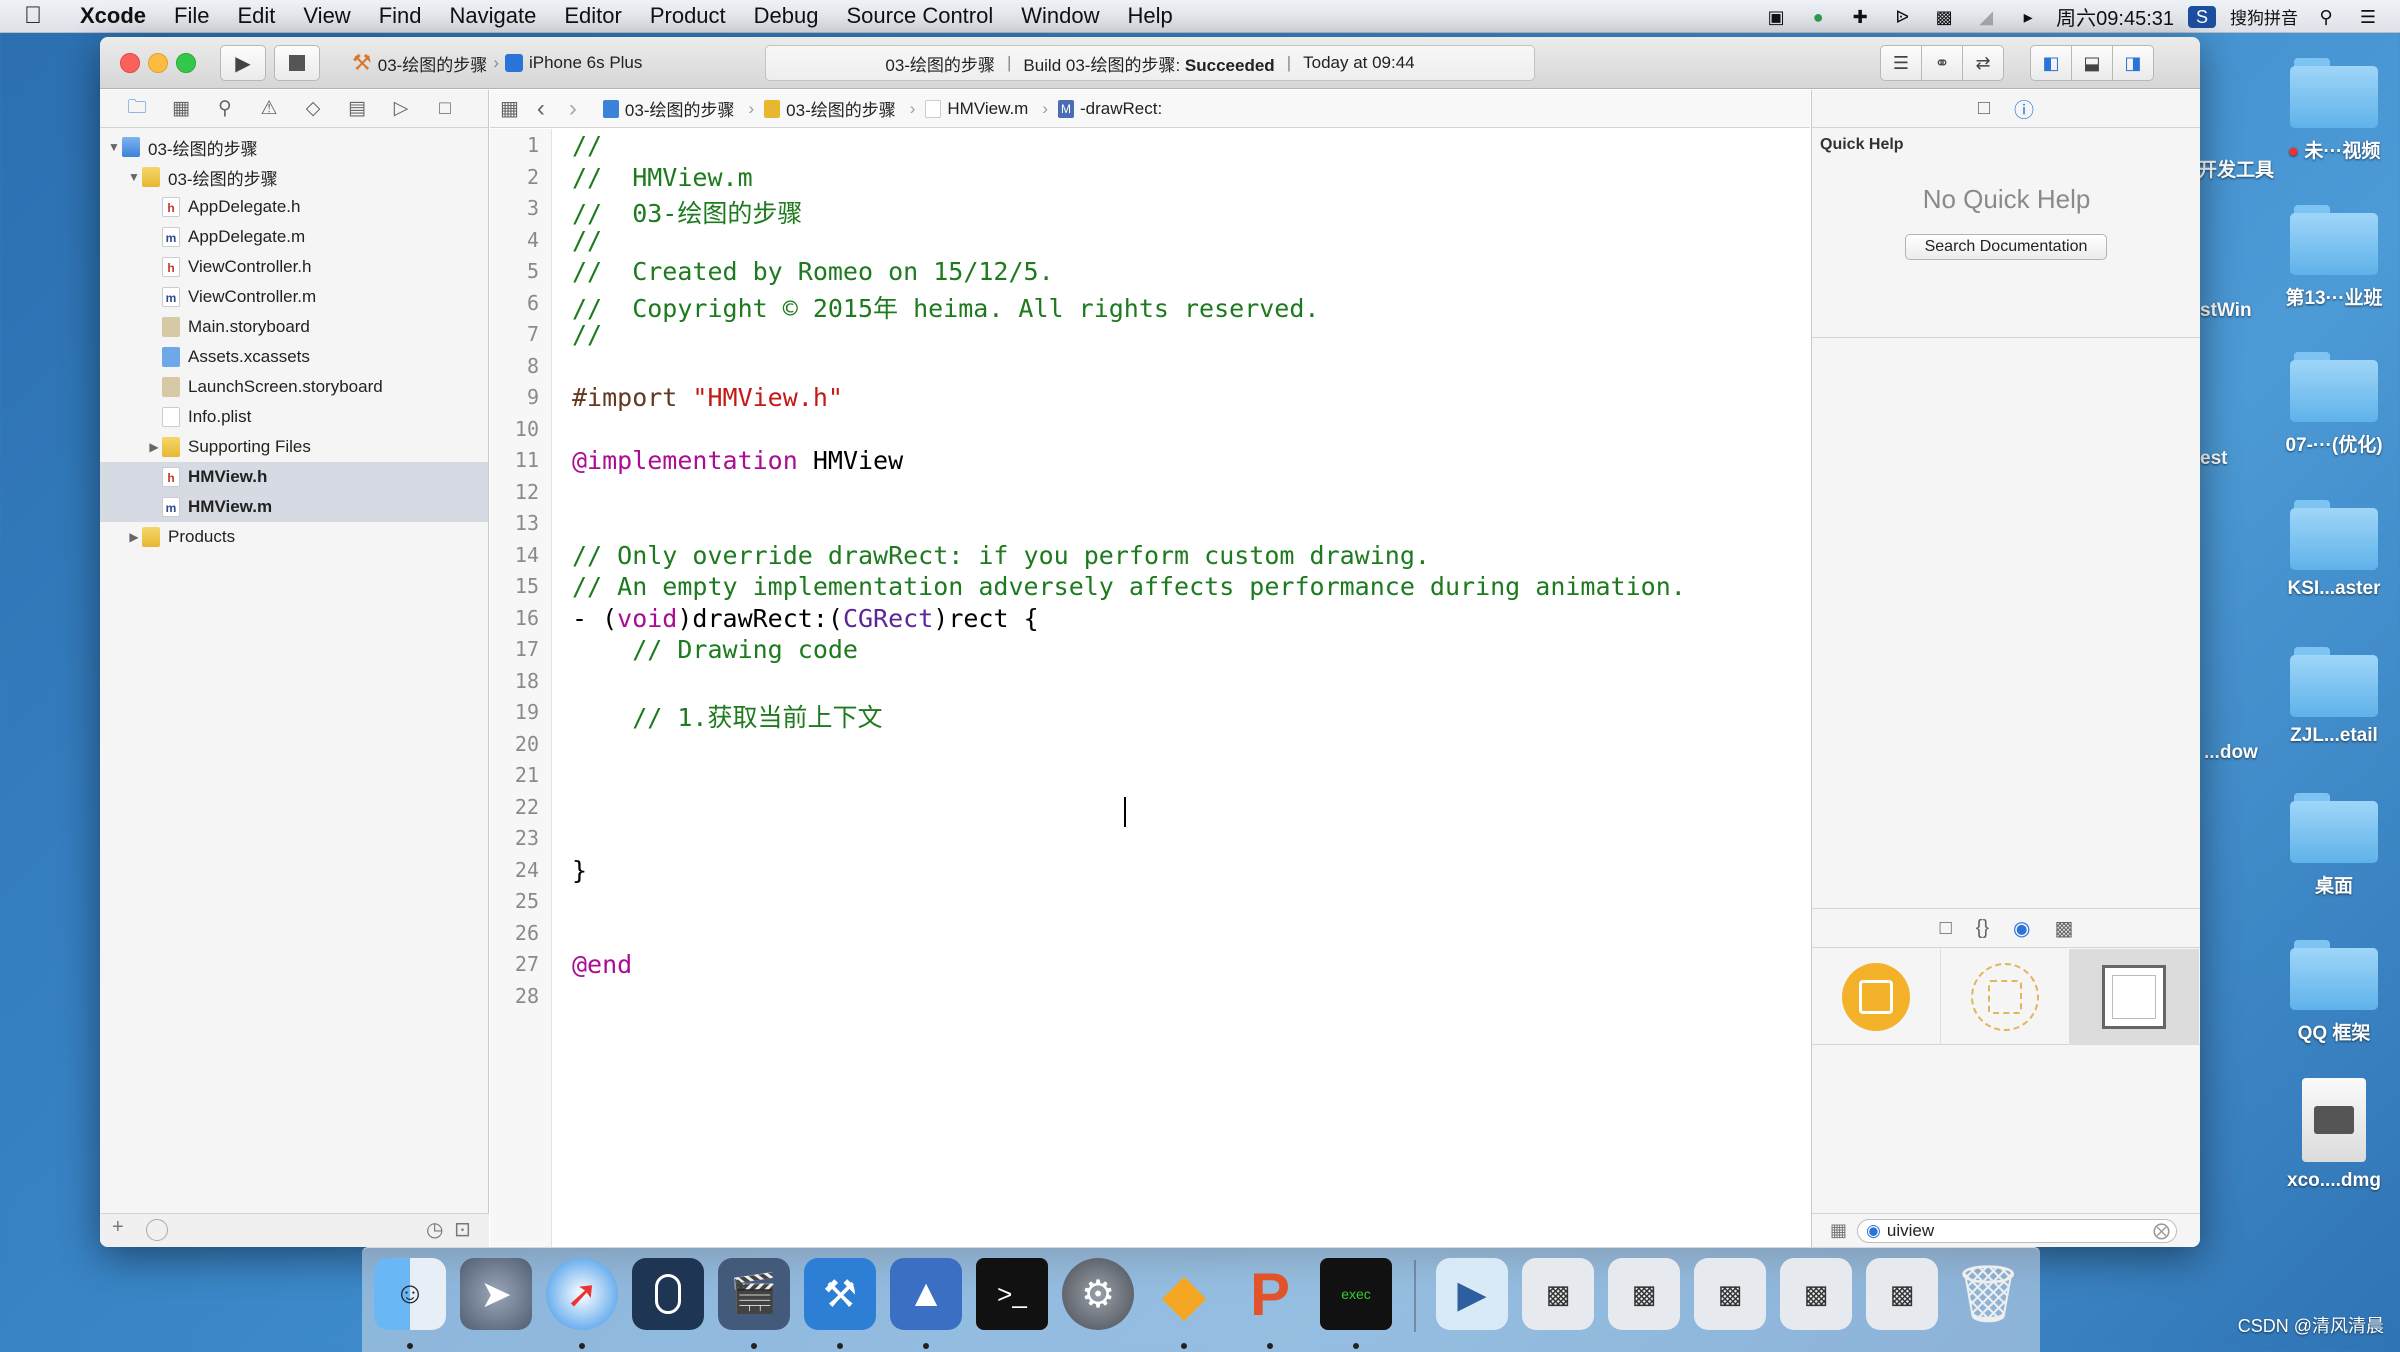 This screenshot has height=1352, width=2400. What do you see at coordinates (1983, 63) in the screenshot?
I see `version-editor-button: ⇄` at bounding box center [1983, 63].